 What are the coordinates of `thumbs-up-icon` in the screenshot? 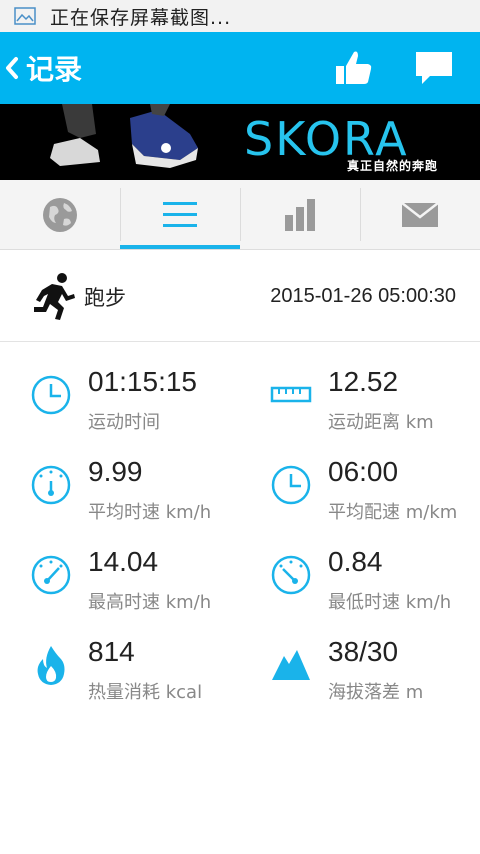 It's located at (354, 67).